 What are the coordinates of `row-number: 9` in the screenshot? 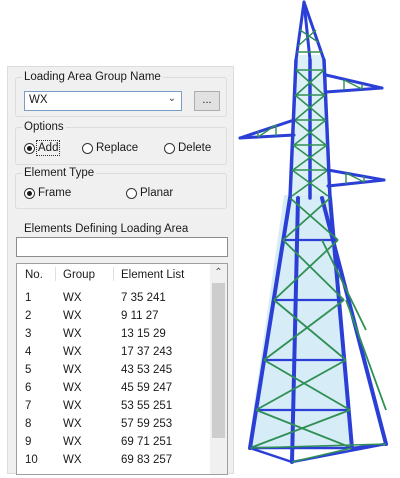 It's located at (28, 442).